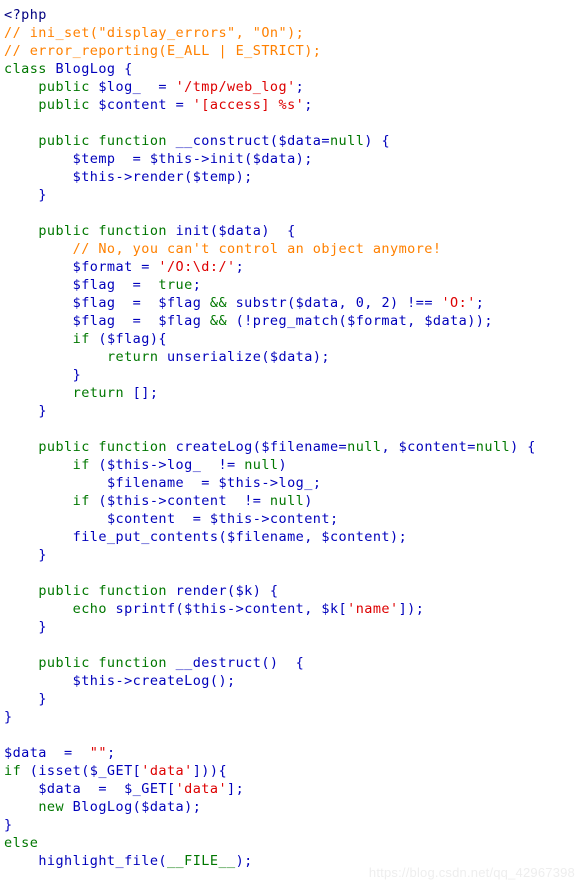 This screenshot has width=583, height=886. What do you see at coordinates (107, 807) in the screenshot?
I see `code-token-var: BlogLog(` at bounding box center [107, 807].